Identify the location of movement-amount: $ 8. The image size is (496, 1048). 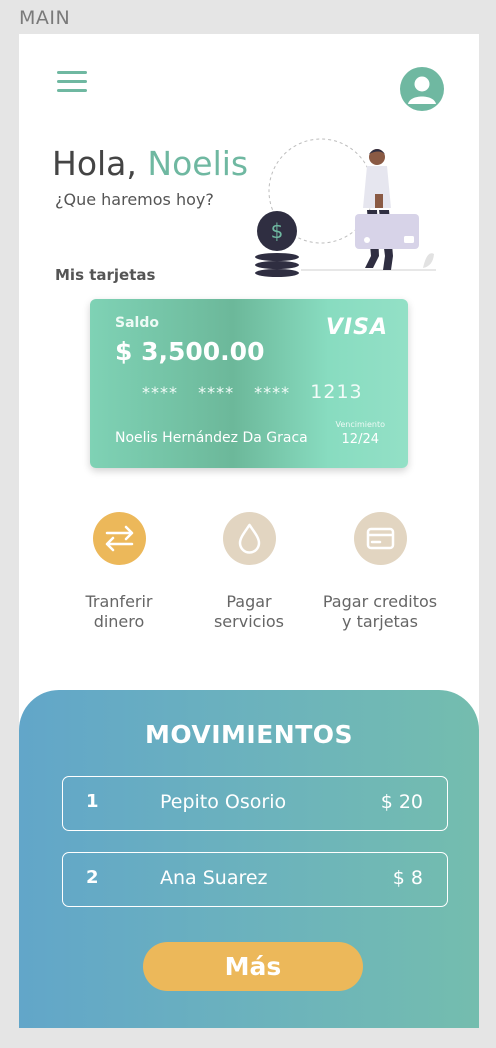
(407, 878).